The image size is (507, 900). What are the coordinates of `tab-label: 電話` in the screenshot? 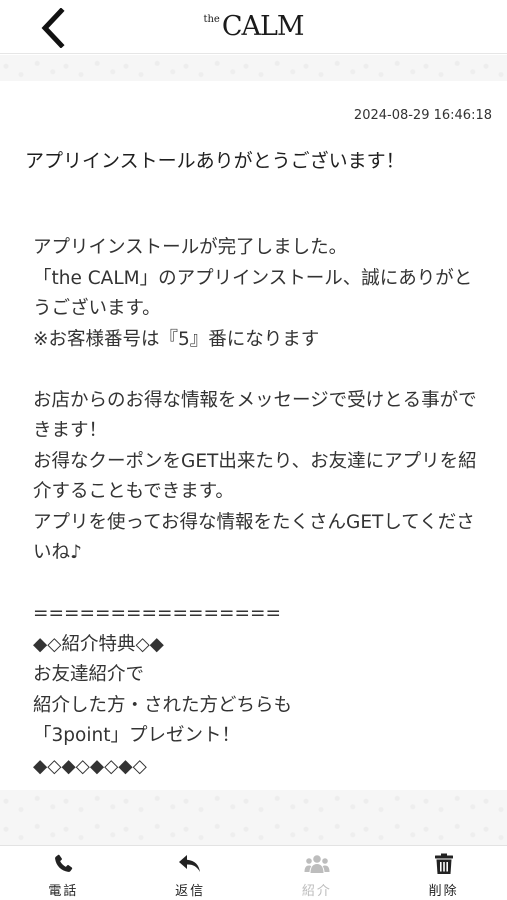 It's located at (63, 891).